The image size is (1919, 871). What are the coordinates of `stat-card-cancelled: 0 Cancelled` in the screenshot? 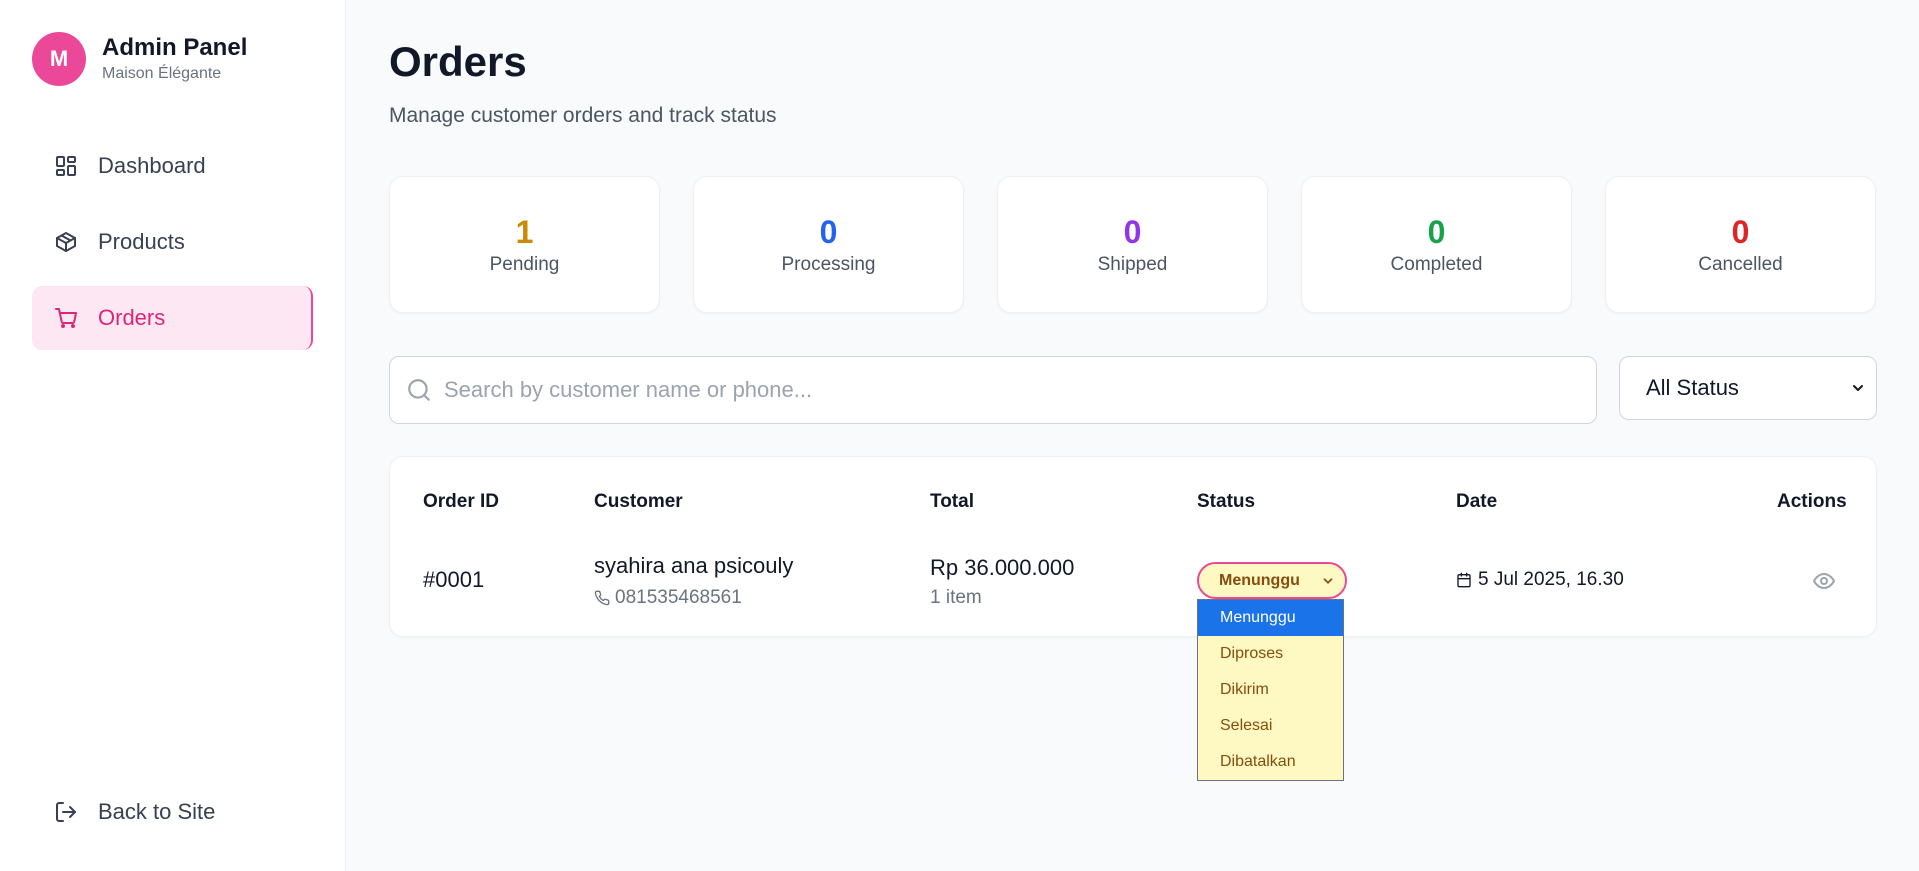 It's located at (1740, 244).